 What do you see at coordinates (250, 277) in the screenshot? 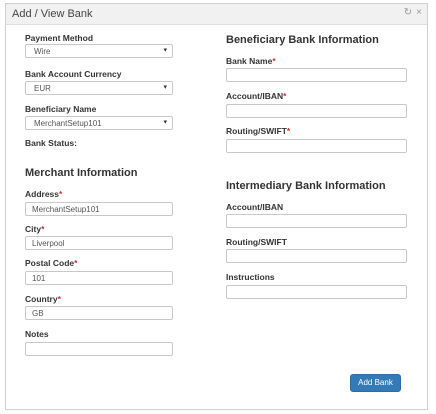
I see `instructions-label: Instructions` at bounding box center [250, 277].